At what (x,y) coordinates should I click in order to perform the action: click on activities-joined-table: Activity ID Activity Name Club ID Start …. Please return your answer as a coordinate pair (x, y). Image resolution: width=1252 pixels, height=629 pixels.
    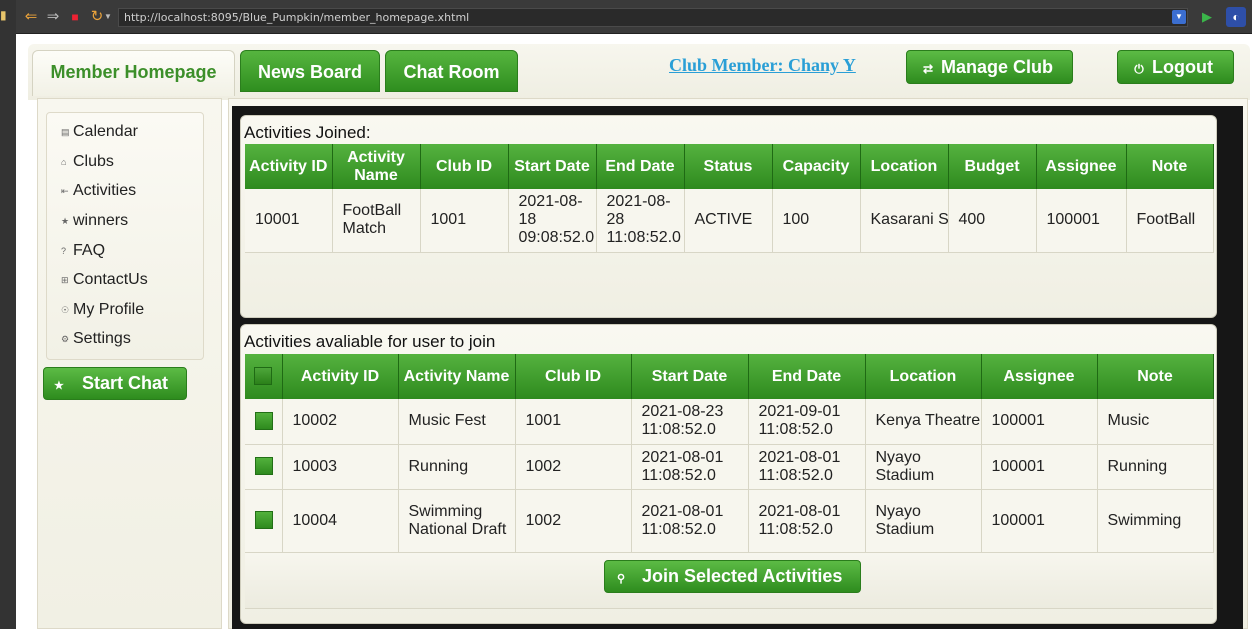
    Looking at the image, I should click on (729, 198).